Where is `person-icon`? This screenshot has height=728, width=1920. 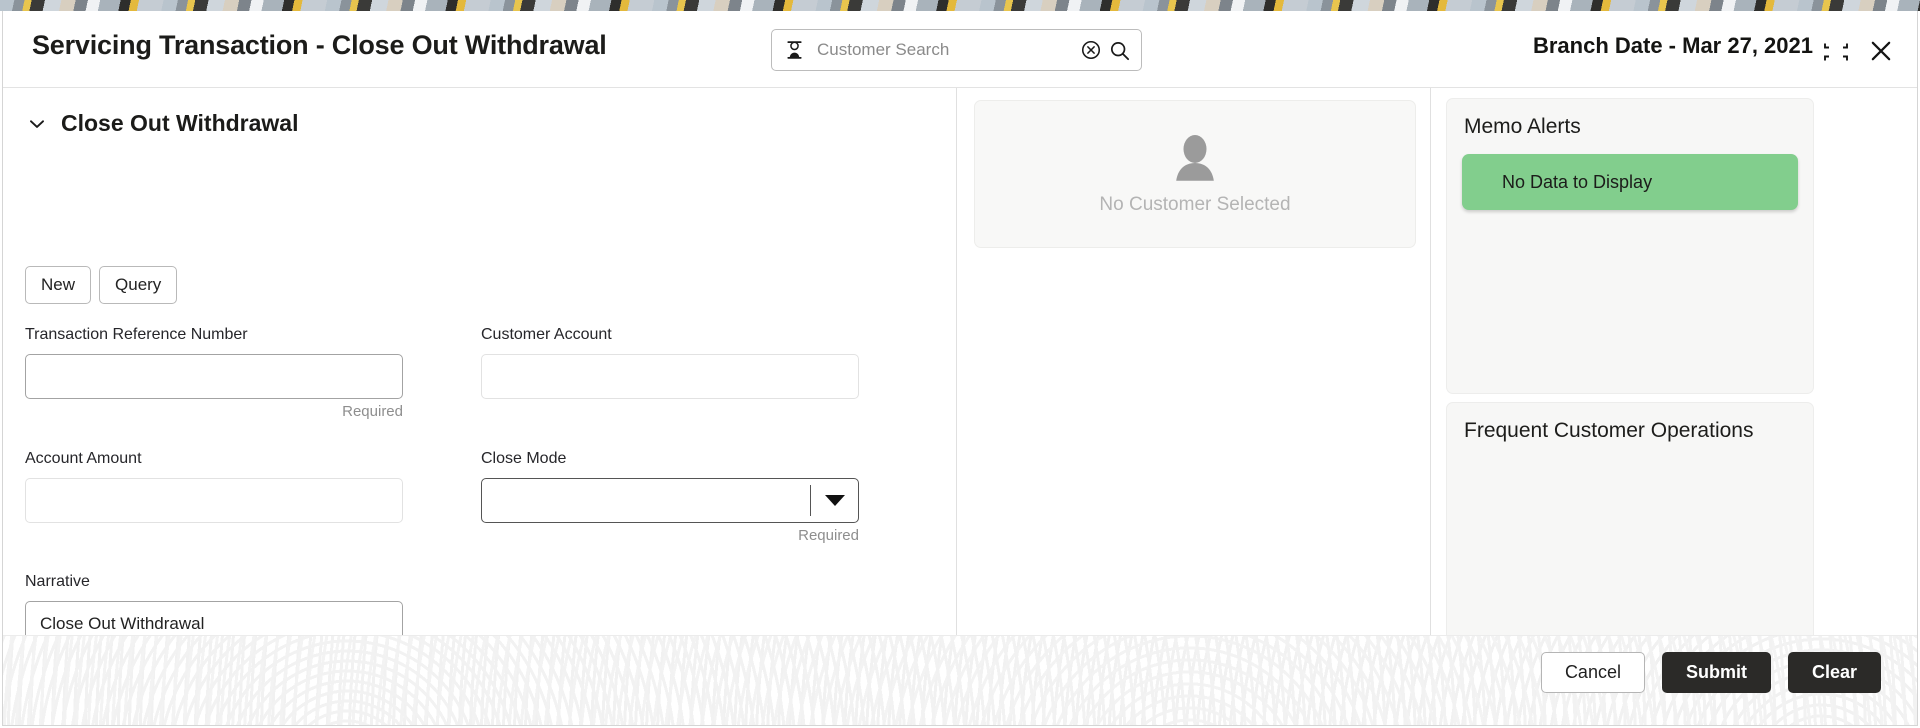 person-icon is located at coordinates (794, 50).